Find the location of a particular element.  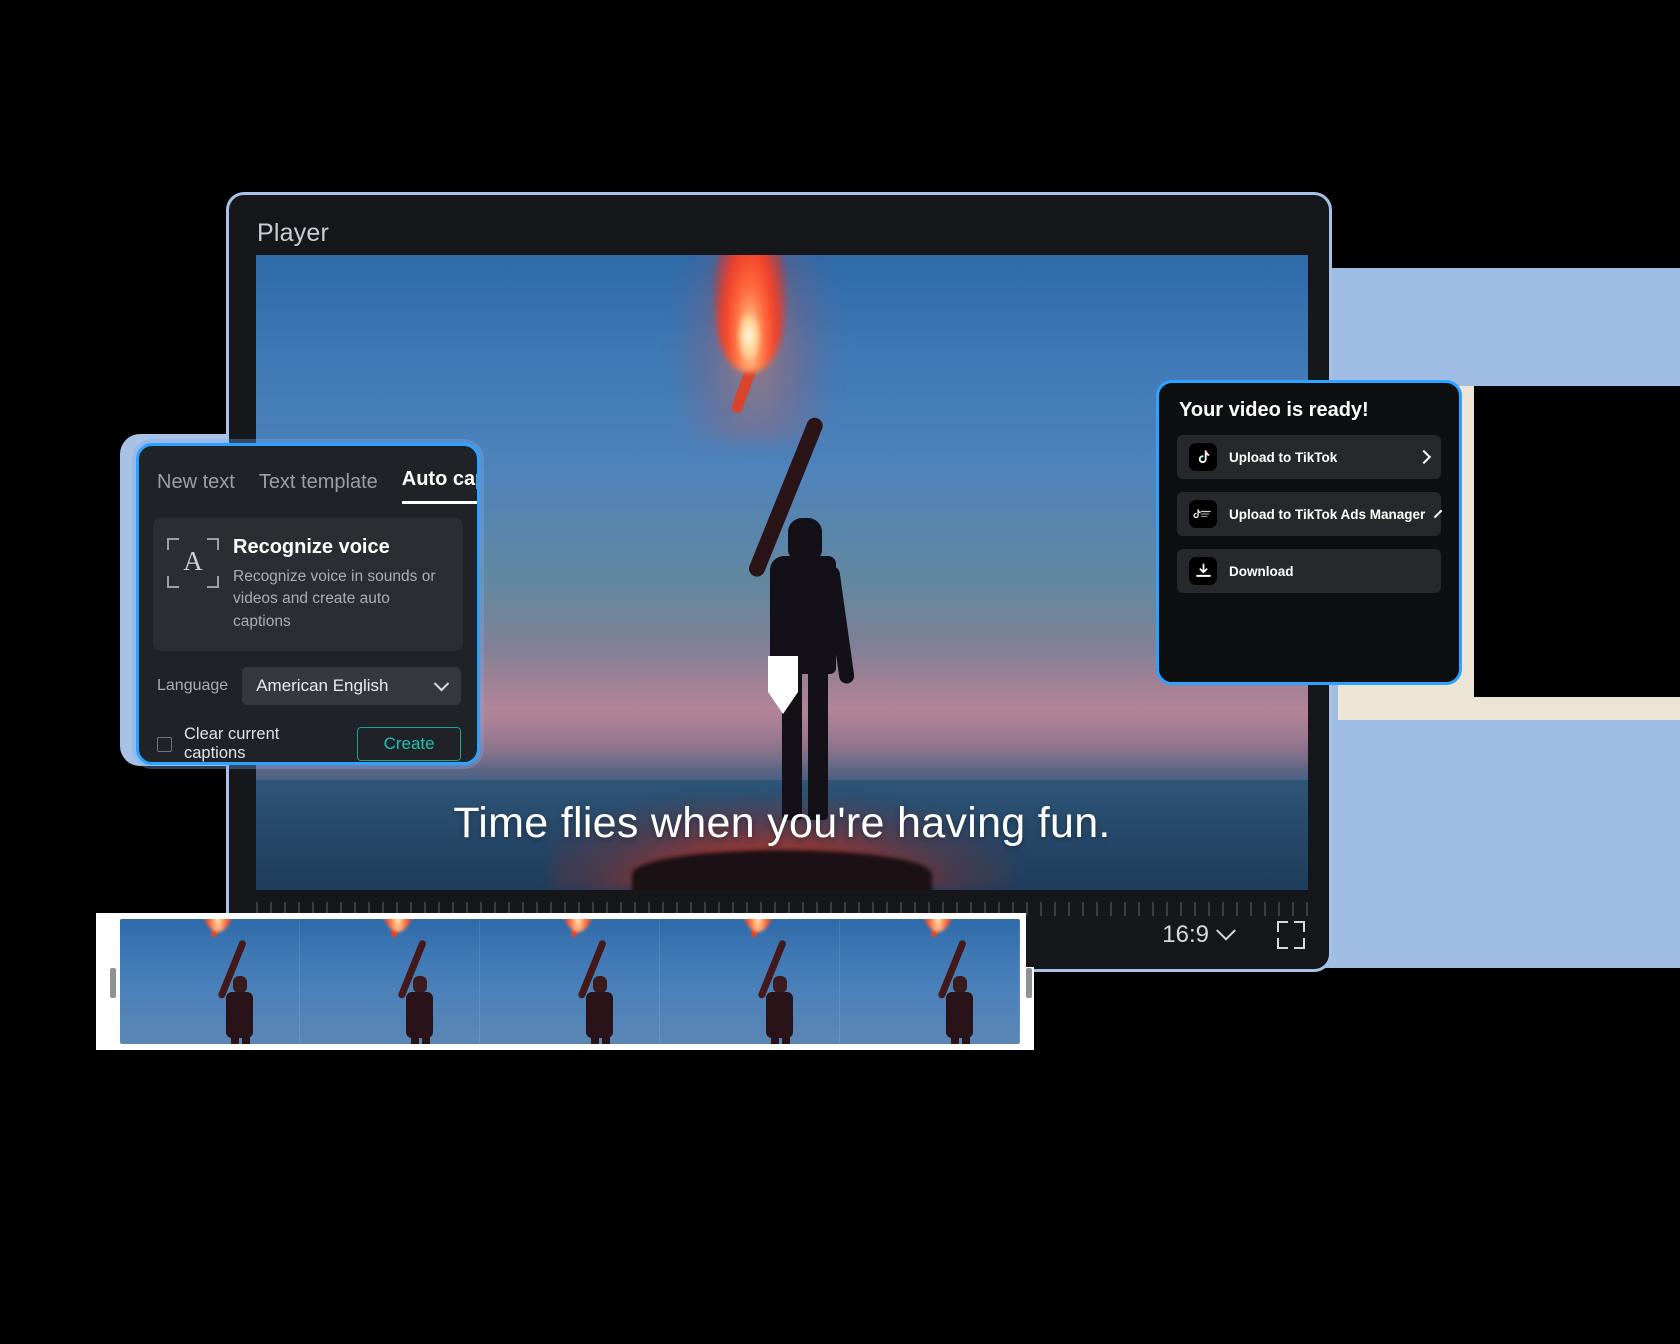

tab-text-template: Text template is located at coordinates (318, 487).